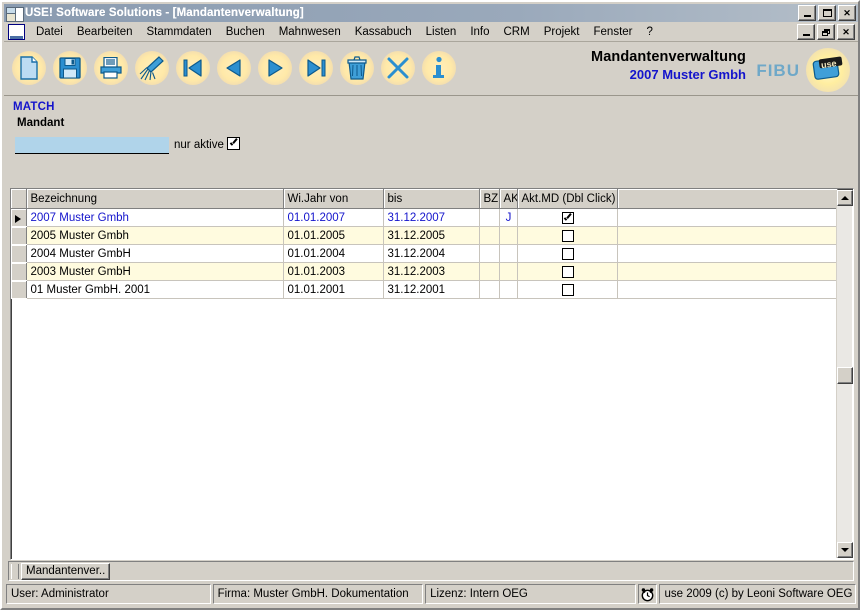 This screenshot has width=860, height=610. I want to click on cell-bezeichnung: 2005 Muster Gmbh, so click(155, 235).